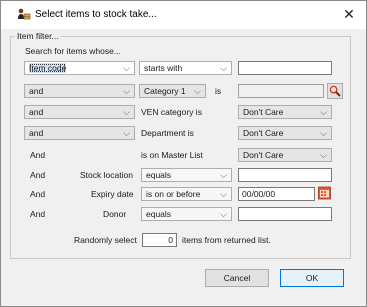  Describe the element at coordinates (218, 91) in the screenshot. I see `is-label: is` at that location.